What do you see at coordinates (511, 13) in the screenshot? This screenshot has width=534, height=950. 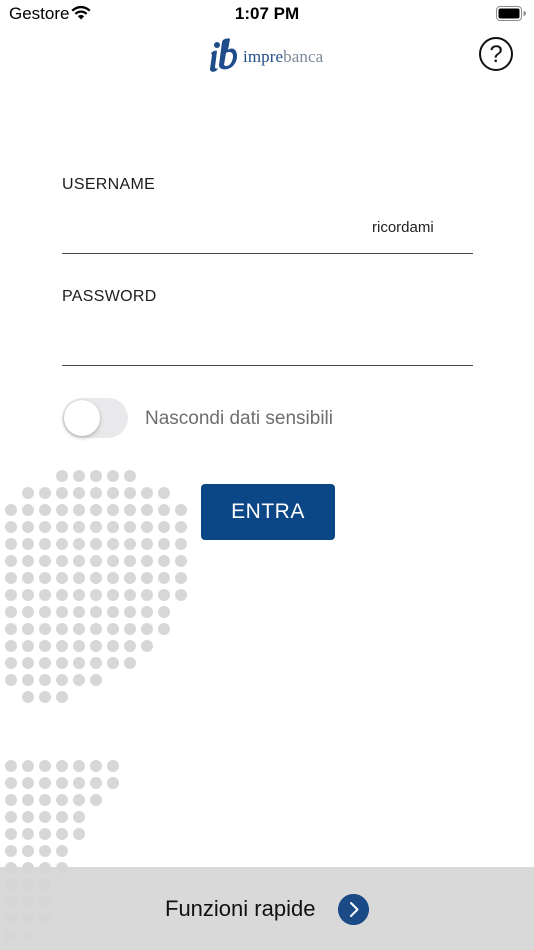 I see `battery-icon` at bounding box center [511, 13].